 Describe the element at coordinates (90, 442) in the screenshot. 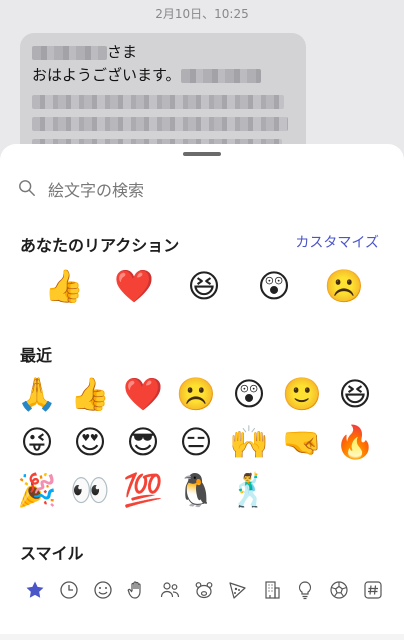

I see `recent-emoji: 😍` at that location.